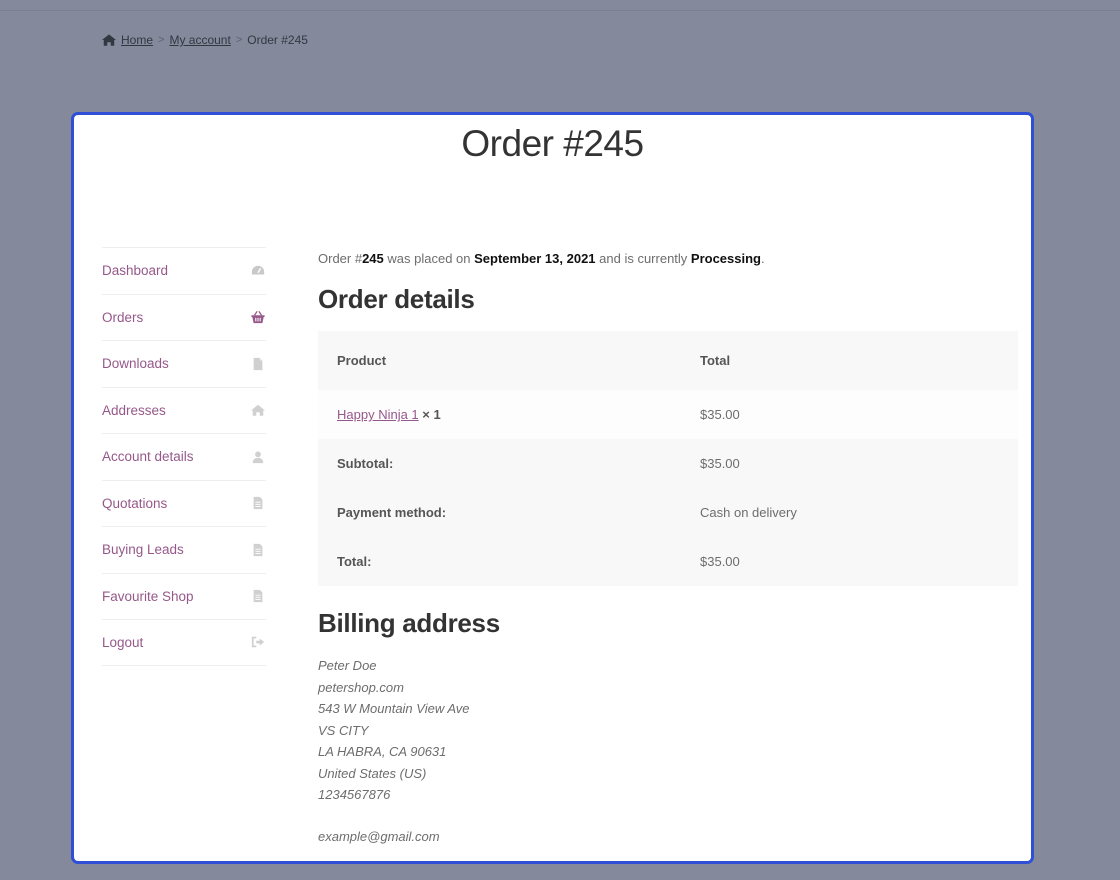 The height and width of the screenshot is (880, 1120). I want to click on top-divider, so click(560, 10).